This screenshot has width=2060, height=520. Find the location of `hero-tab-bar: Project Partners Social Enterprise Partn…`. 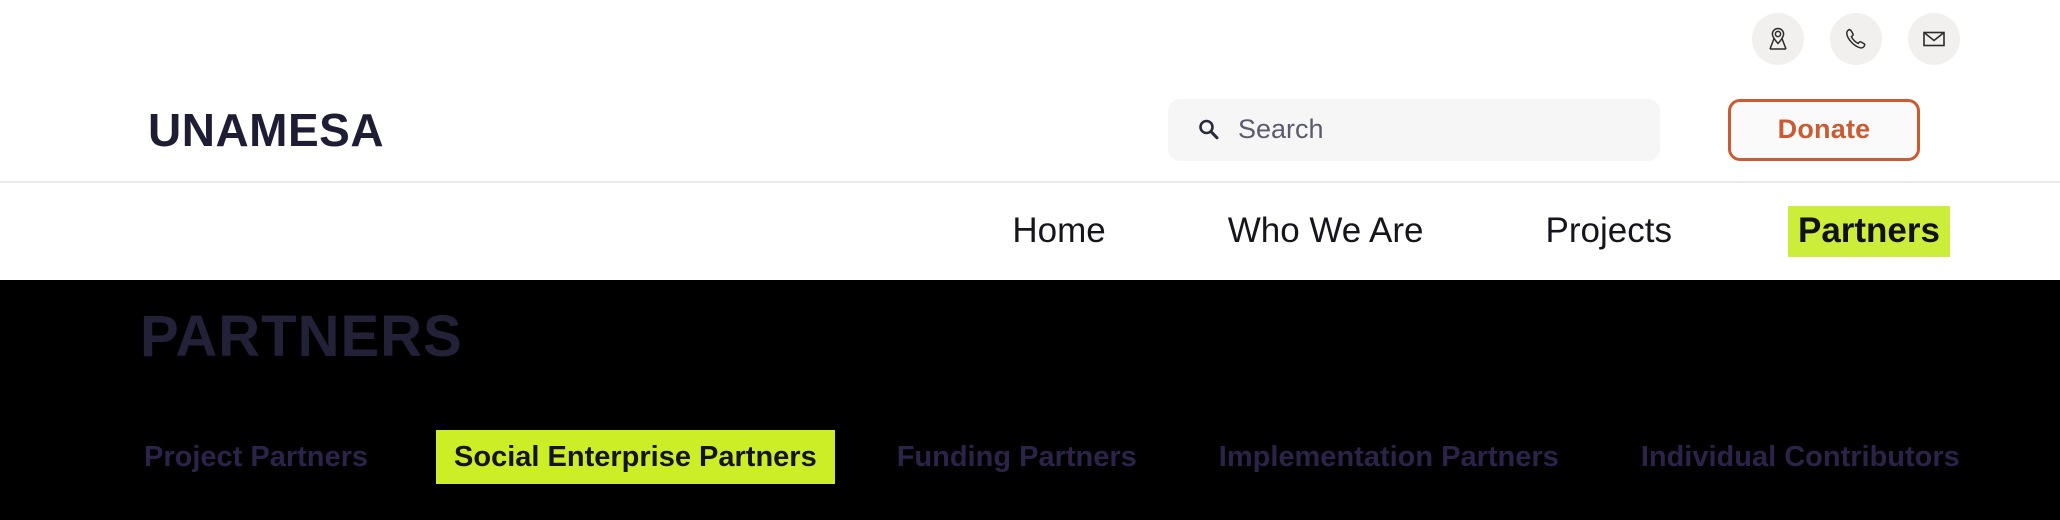

hero-tab-bar: Project Partners Social Enterprise Partn… is located at coordinates (1089, 457).